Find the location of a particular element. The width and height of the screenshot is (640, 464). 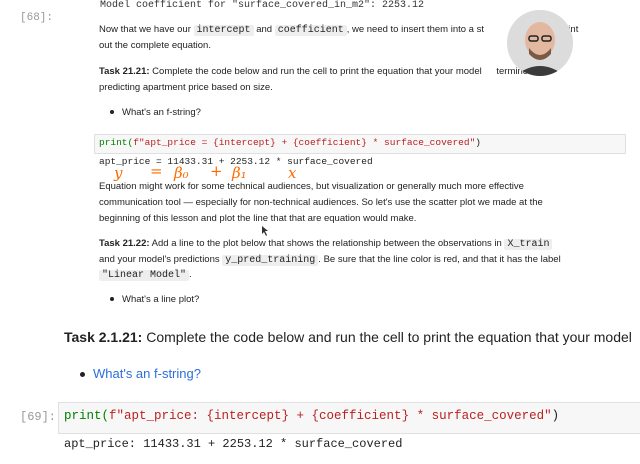

code-linear-model: "Linear Model" is located at coordinates (144, 275).